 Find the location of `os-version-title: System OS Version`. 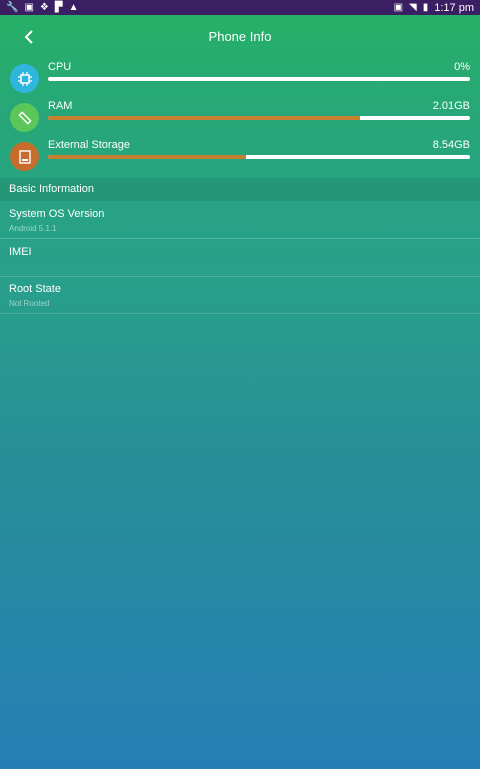

os-version-title: System OS Version is located at coordinates (57, 214).